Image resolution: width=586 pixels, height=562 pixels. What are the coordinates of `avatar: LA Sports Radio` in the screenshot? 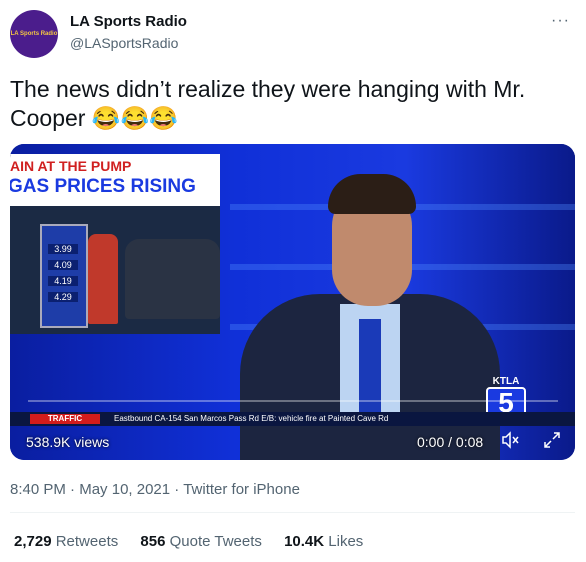 It's located at (34, 34).